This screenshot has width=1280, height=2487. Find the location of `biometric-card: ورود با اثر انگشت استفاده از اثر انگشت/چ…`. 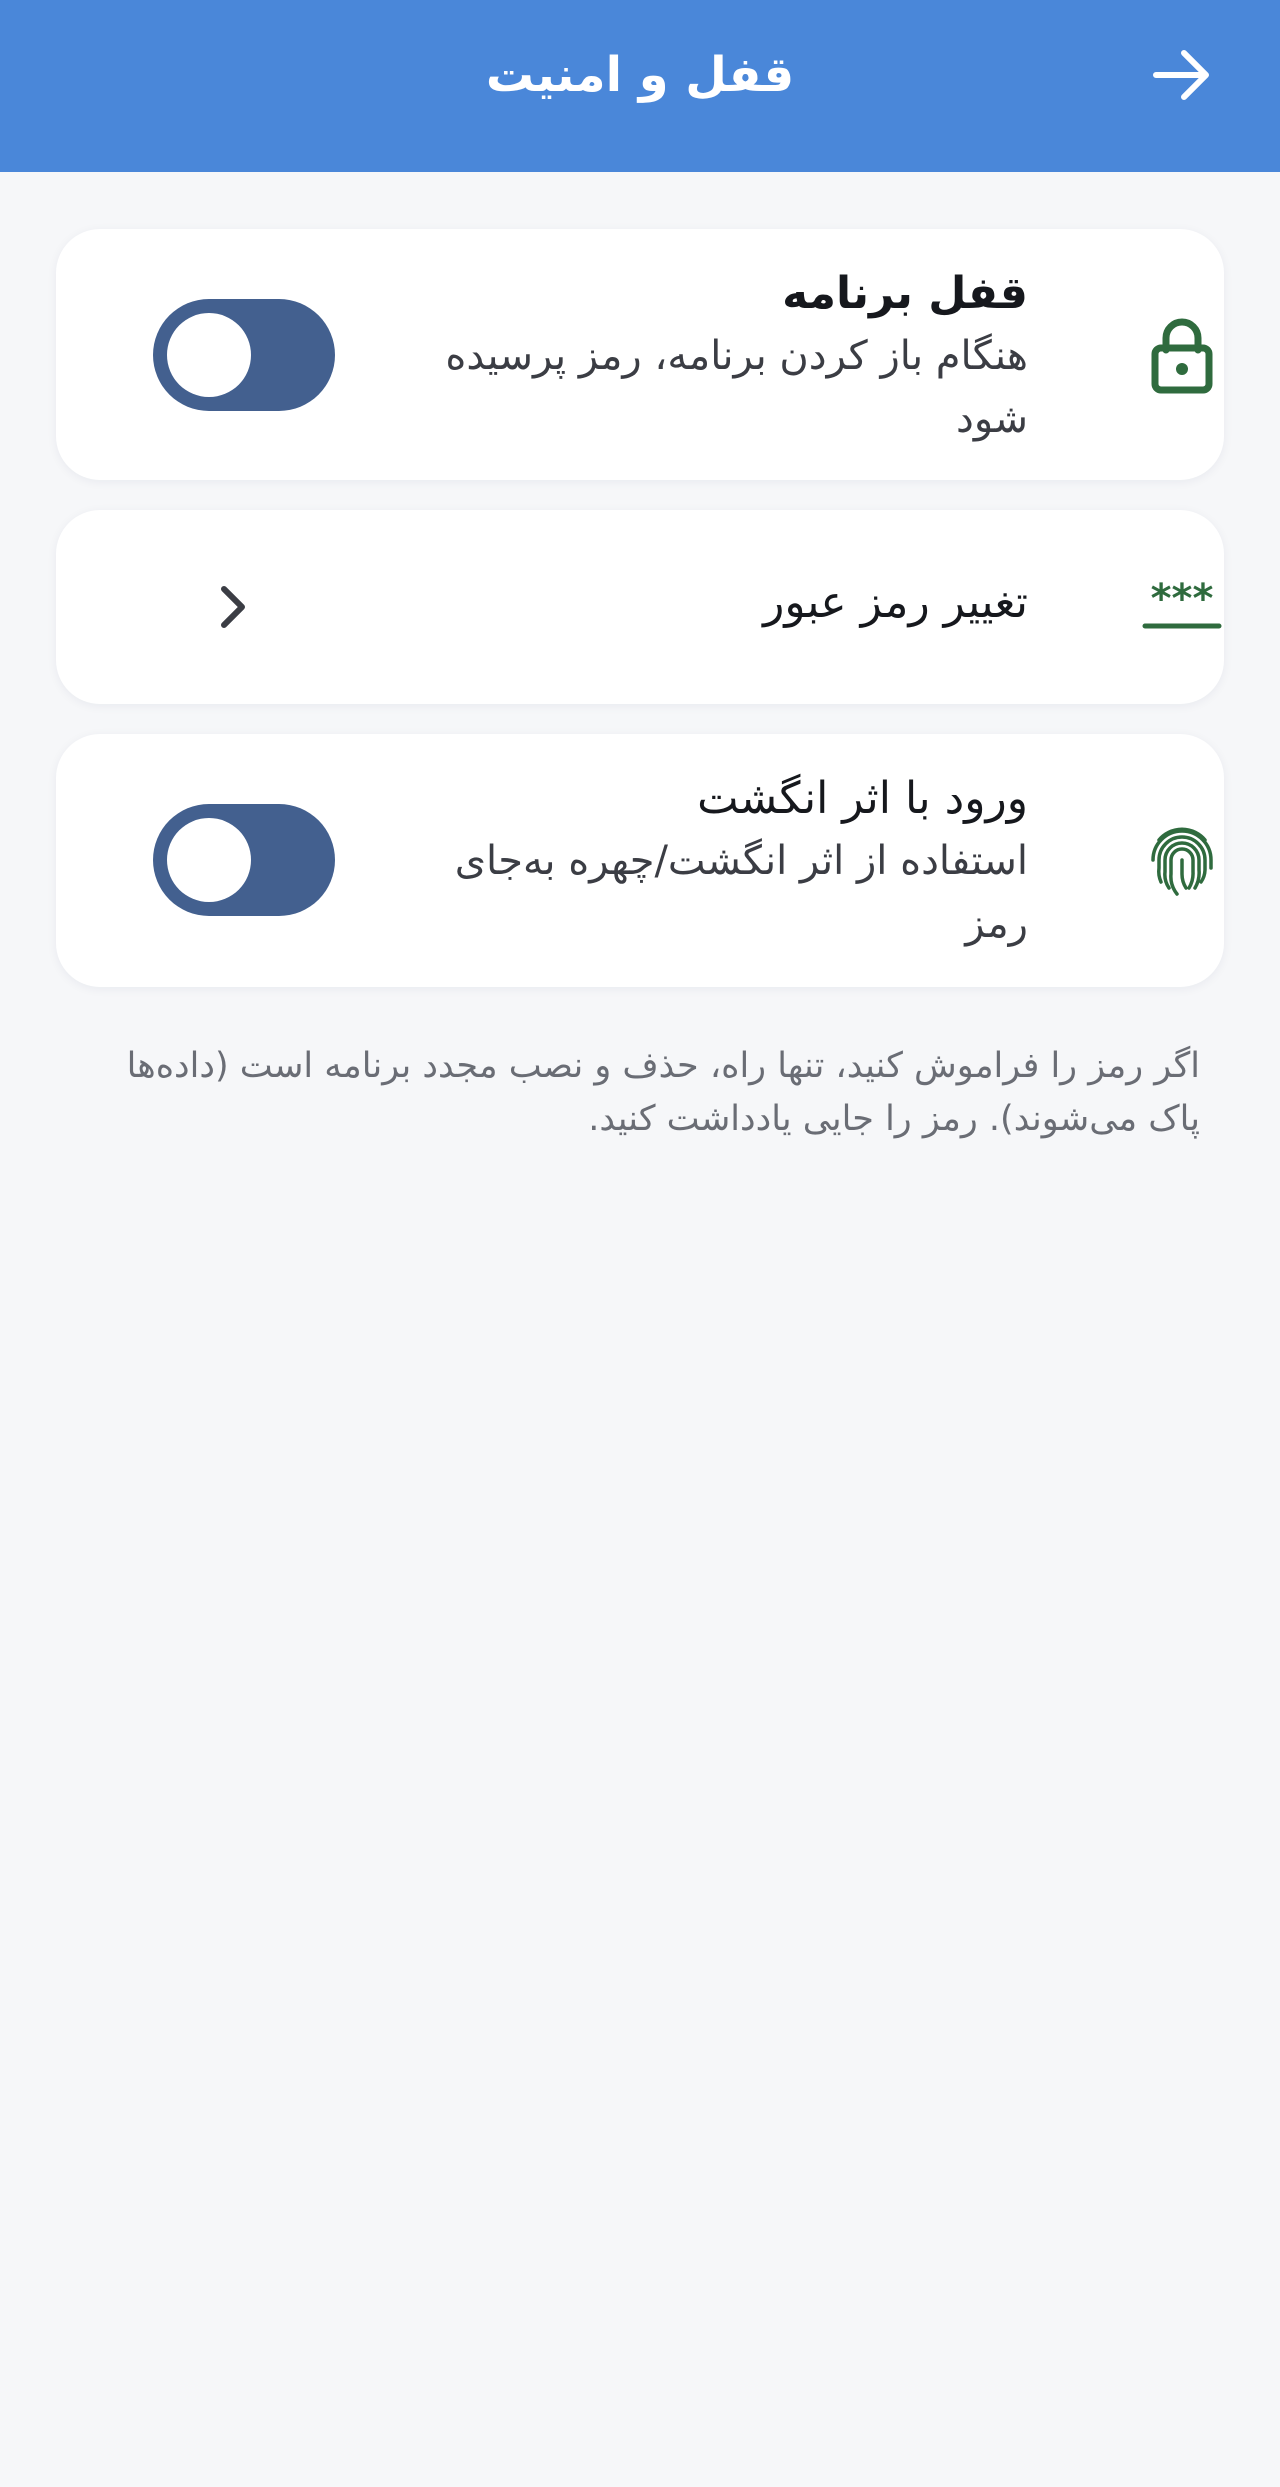

biometric-card: ورود با اثر انگشت استفاده از اثر انگشت/چ… is located at coordinates (640, 860).